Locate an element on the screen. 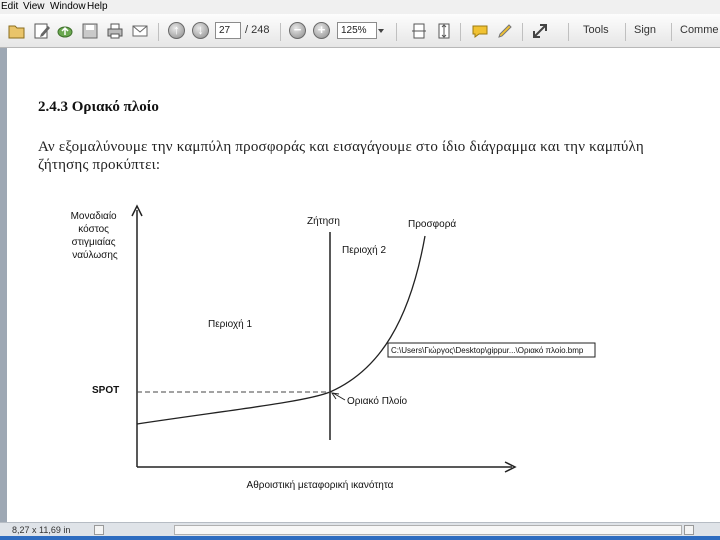 The width and height of the screenshot is (720, 540). y-label-line: στιγμιαίας is located at coordinates (94, 242).